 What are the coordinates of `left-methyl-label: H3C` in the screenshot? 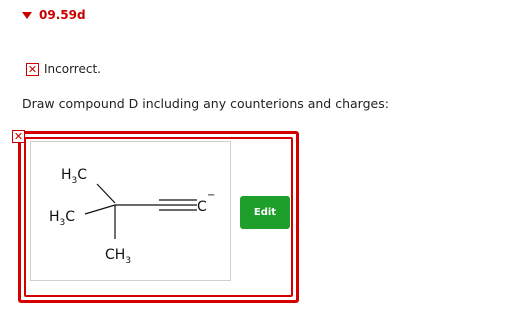 It's located at (62, 218).